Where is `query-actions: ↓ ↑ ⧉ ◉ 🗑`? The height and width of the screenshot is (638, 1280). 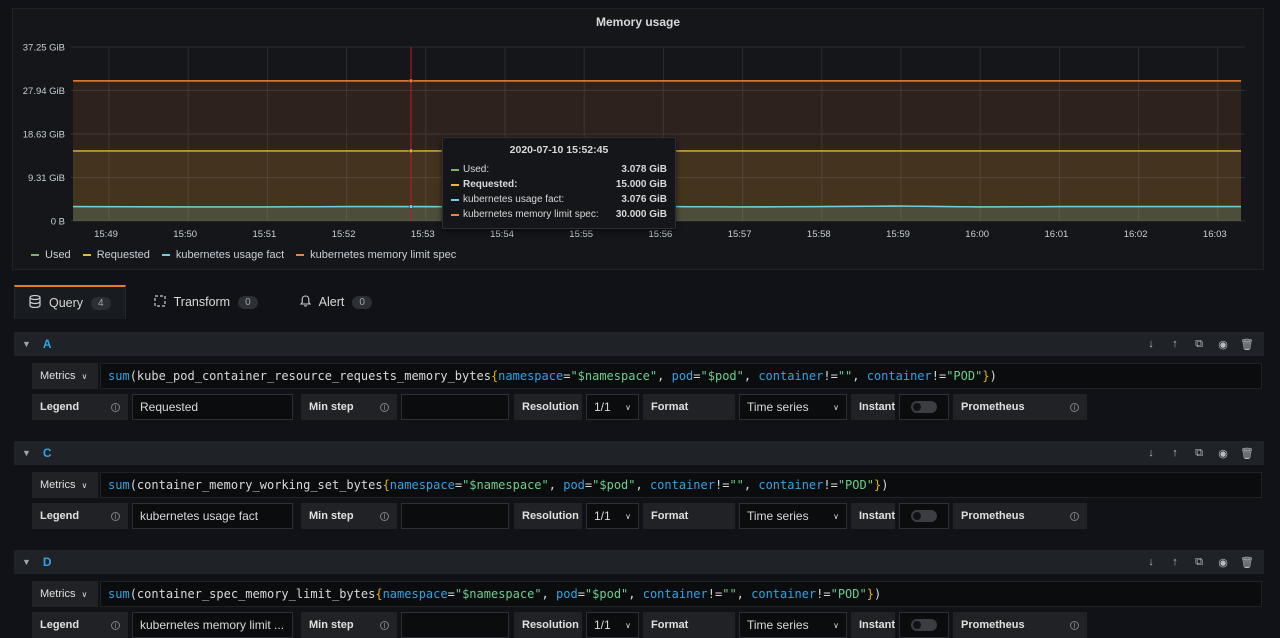
query-actions: ↓ ↑ ⧉ ◉ 🗑 is located at coordinates (1204, 562).